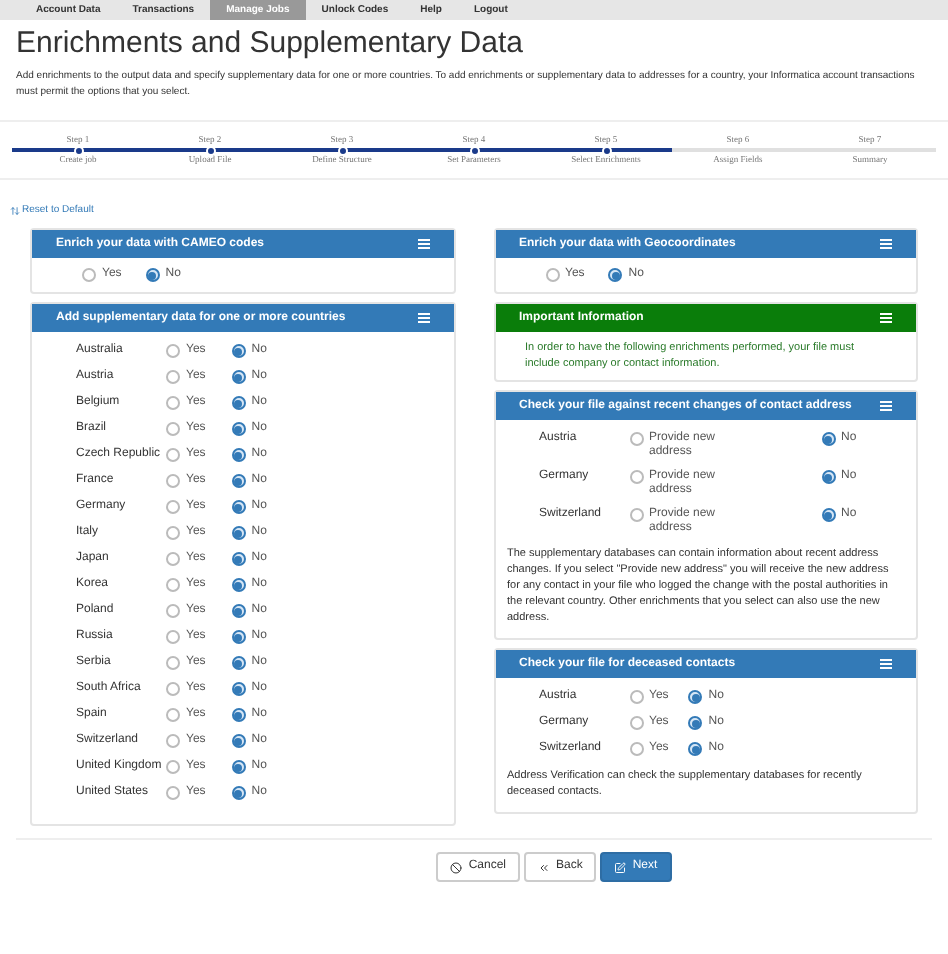 The height and width of the screenshot is (954, 948). What do you see at coordinates (269, 44) in the screenshot?
I see `page-title: Enrichments and Supplementary Data` at bounding box center [269, 44].